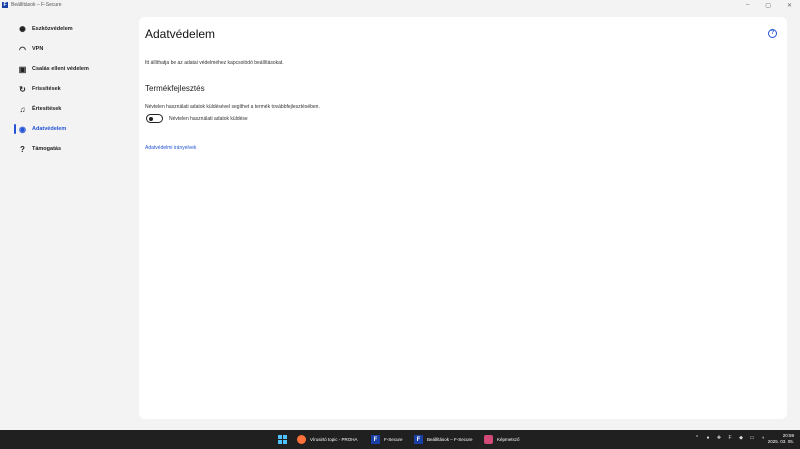 Image resolution: width=800 pixels, height=449 pixels. Describe the element at coordinates (708, 438) in the screenshot. I see `tray-globe-icon: ●` at that location.